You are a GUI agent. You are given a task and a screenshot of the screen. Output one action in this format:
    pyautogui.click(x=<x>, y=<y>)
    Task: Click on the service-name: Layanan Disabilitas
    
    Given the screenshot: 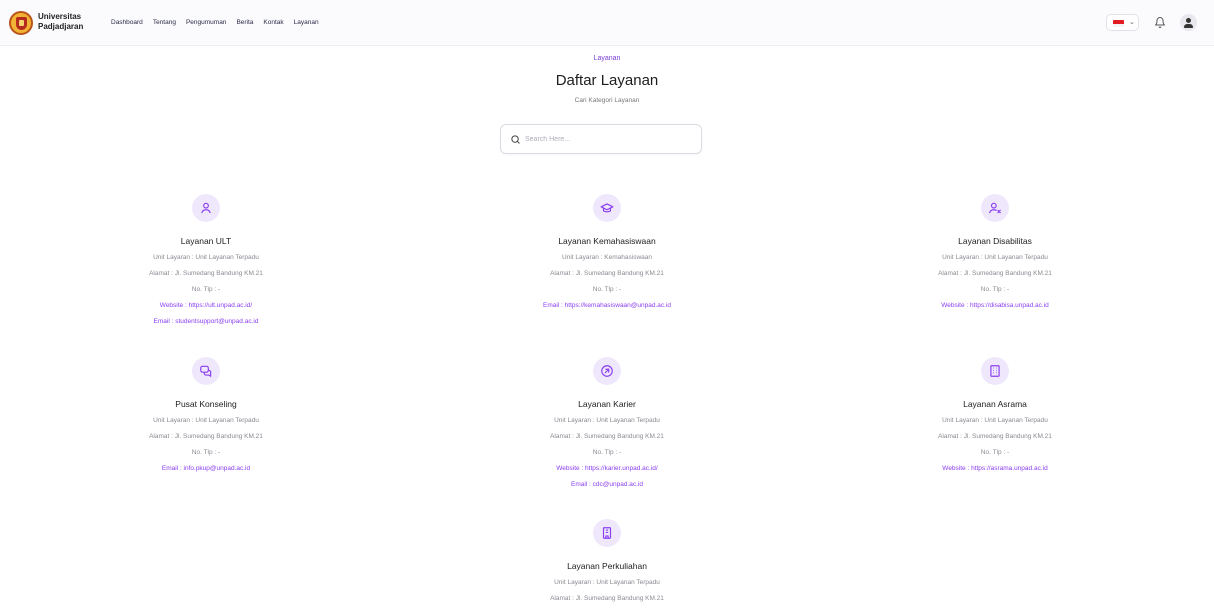 What is the action you would take?
    pyautogui.click(x=995, y=241)
    